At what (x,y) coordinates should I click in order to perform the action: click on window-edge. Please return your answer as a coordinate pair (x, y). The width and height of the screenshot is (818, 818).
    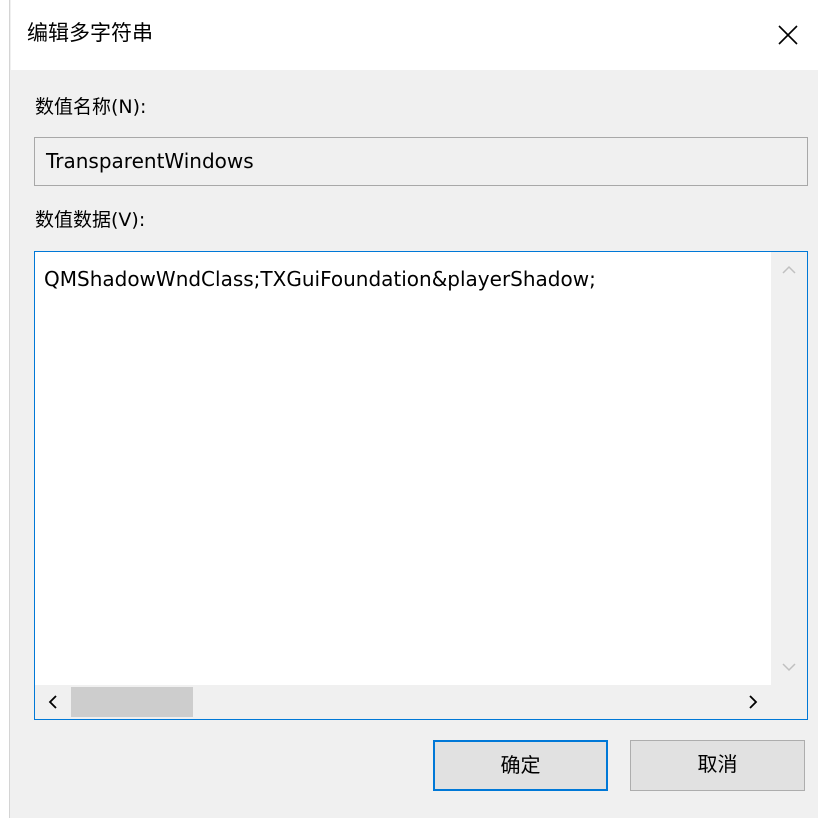
    Looking at the image, I should click on (5, 409).